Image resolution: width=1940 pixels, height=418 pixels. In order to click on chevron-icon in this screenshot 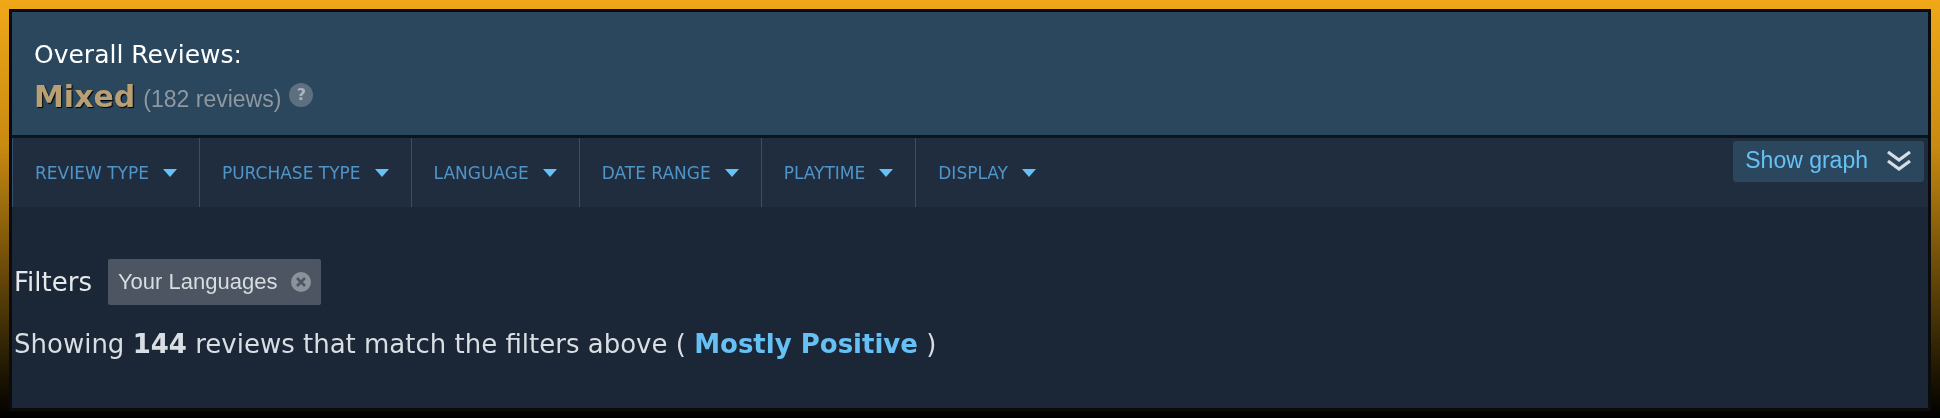, I will do `click(1899, 160)`.